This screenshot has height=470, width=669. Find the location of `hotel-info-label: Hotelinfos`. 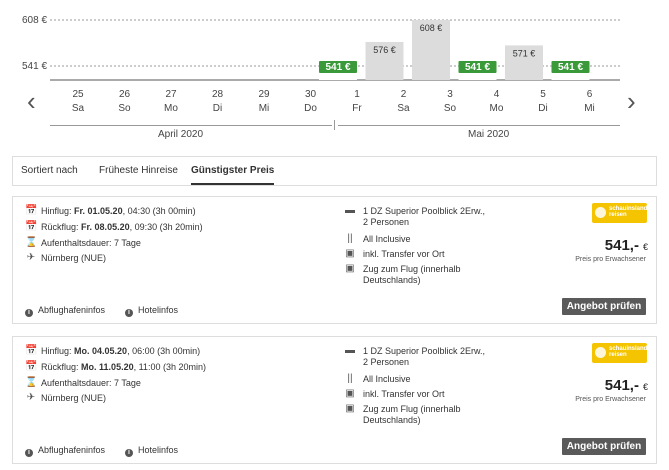

hotel-info-label: Hotelinfos is located at coordinates (158, 450).